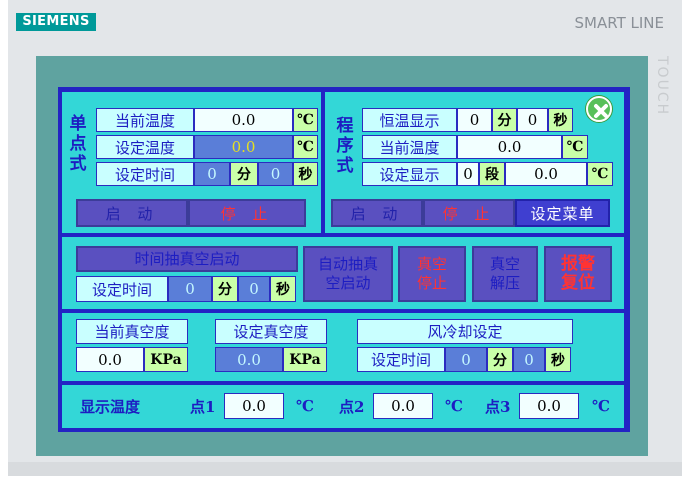 This screenshot has height=481, width=682. What do you see at coordinates (305, 174) in the screenshot?
I see `single-sec-unit: 秒` at bounding box center [305, 174].